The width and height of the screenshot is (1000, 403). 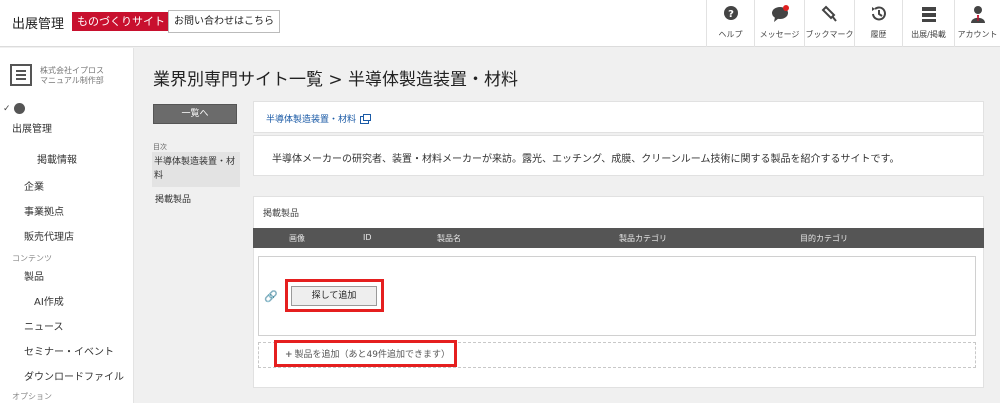 What do you see at coordinates (38, 22) in the screenshot?
I see `brand-title: 出展管理` at bounding box center [38, 22].